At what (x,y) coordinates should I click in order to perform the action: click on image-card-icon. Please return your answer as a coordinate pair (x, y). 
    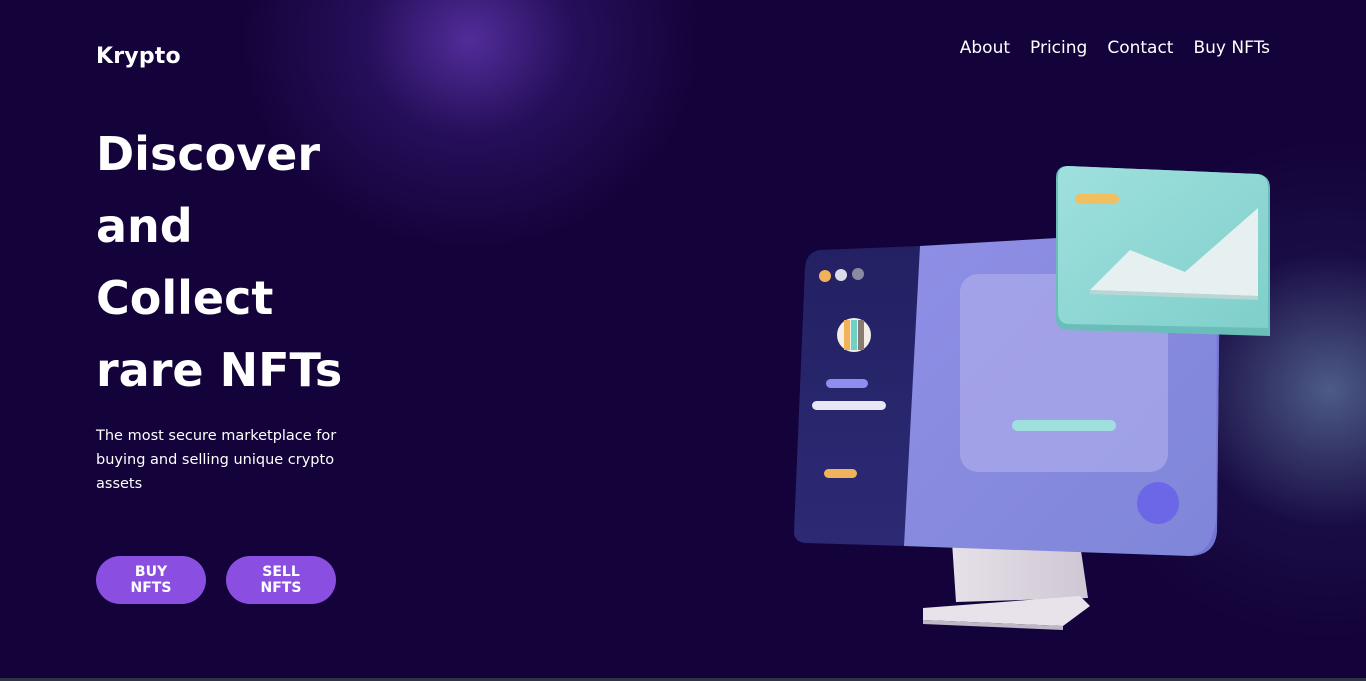
    Looking at the image, I should click on (1163, 251).